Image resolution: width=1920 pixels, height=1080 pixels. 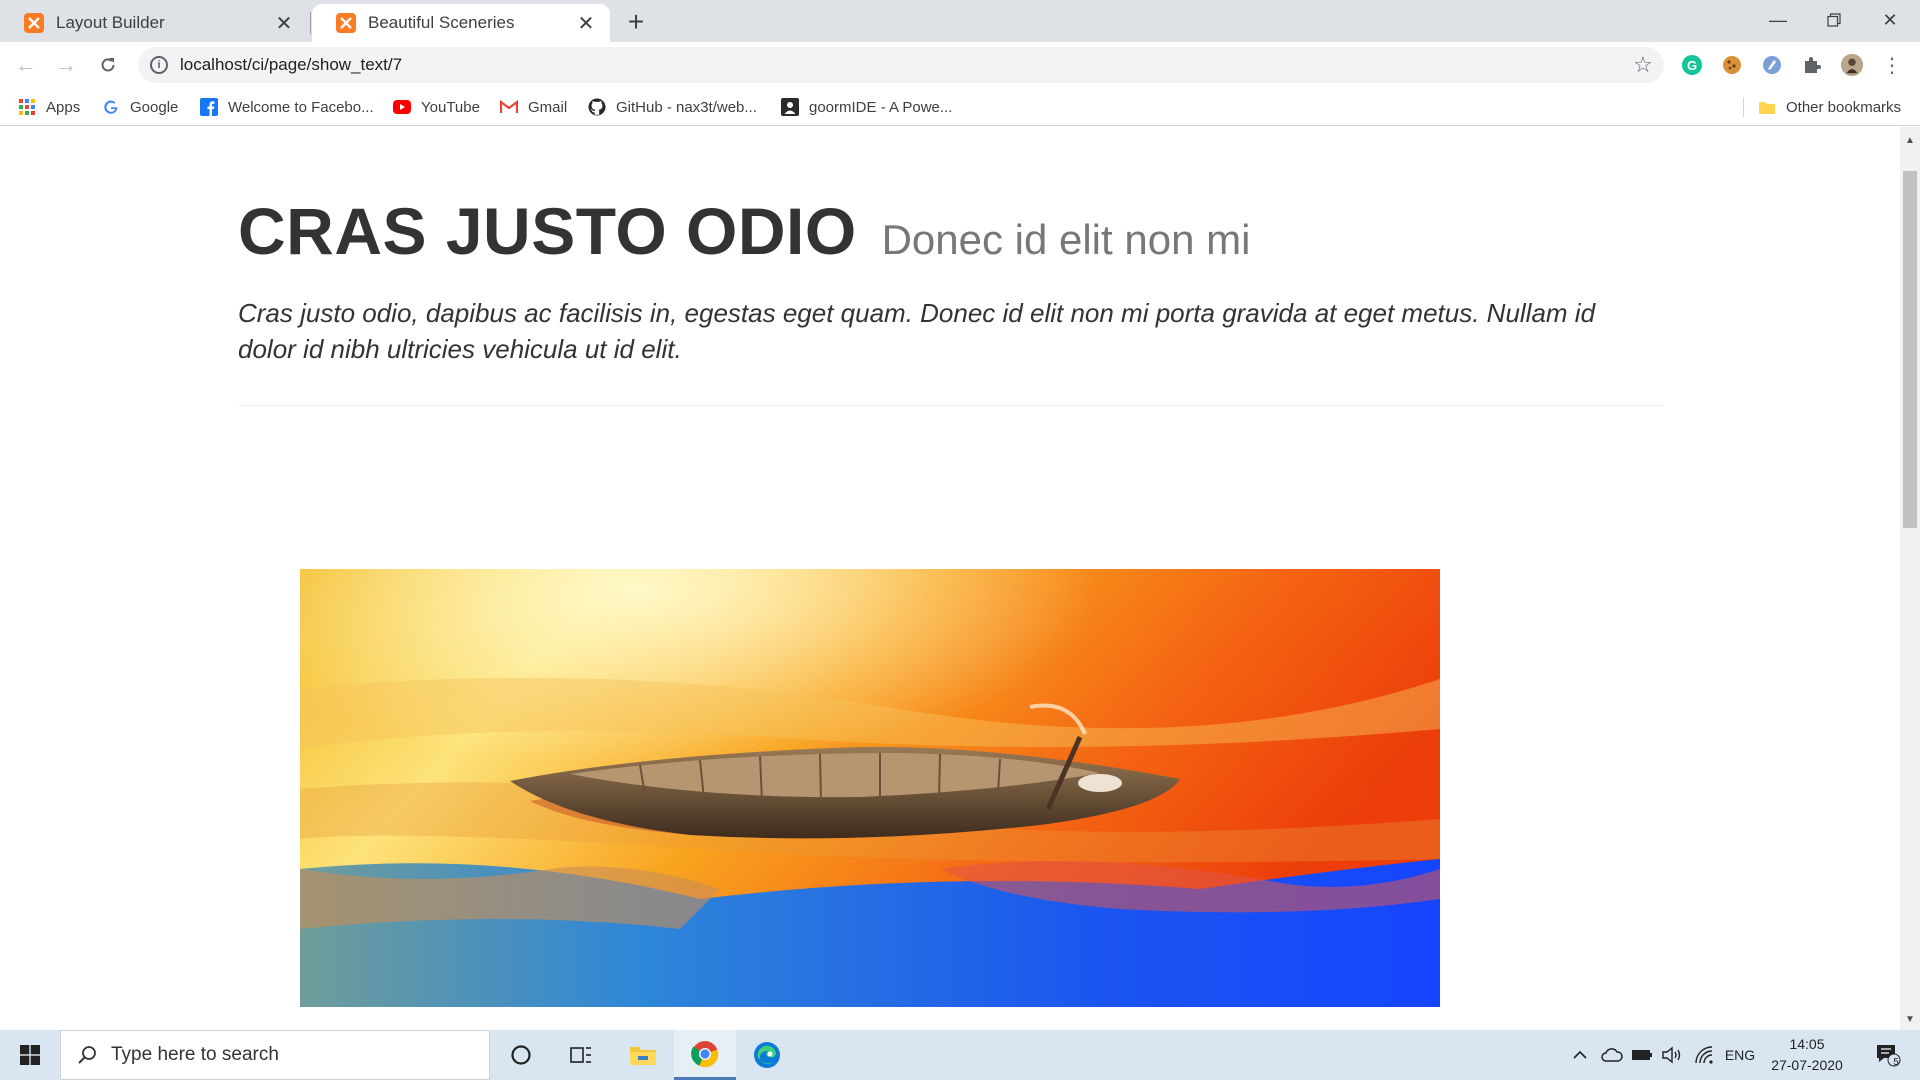 I want to click on new-tab-button: +, so click(x=636, y=21).